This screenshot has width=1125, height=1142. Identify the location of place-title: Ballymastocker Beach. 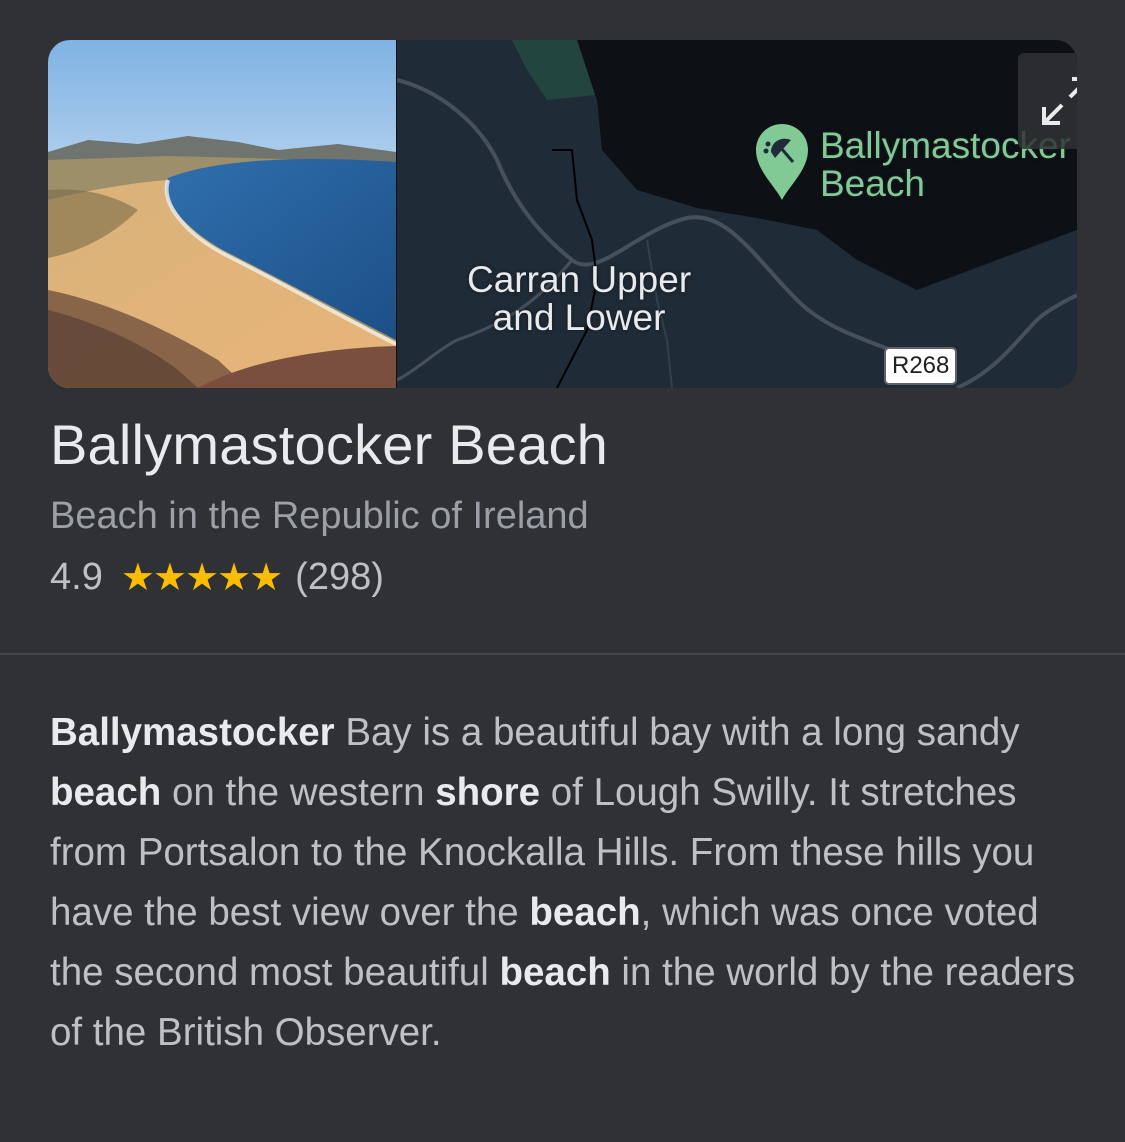
(329, 444).